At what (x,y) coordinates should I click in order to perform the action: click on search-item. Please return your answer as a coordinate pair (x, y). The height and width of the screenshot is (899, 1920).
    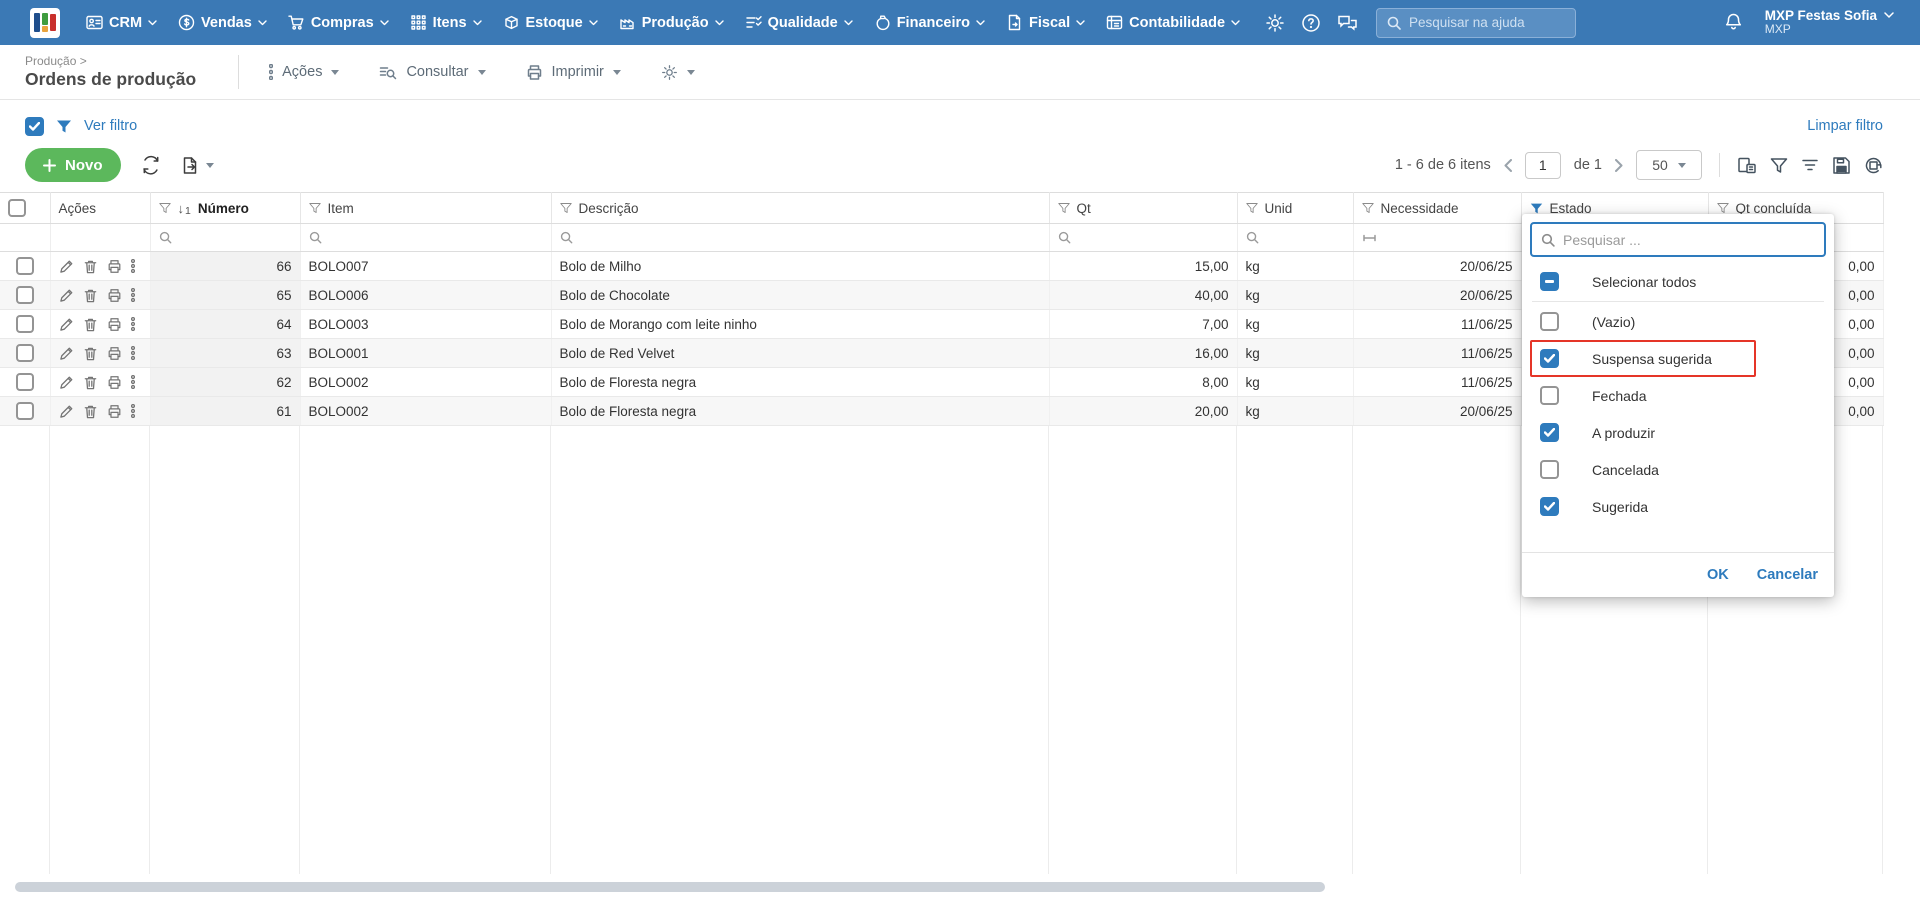
    Looking at the image, I should click on (426, 237).